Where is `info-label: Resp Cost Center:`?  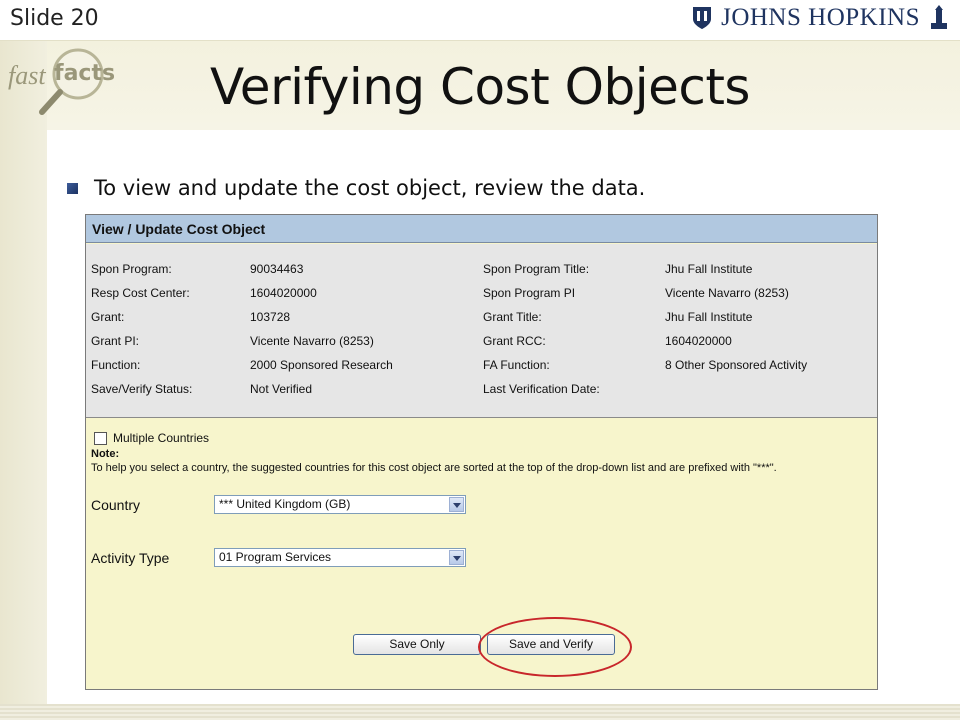
info-label: Resp Cost Center: is located at coordinates (140, 293).